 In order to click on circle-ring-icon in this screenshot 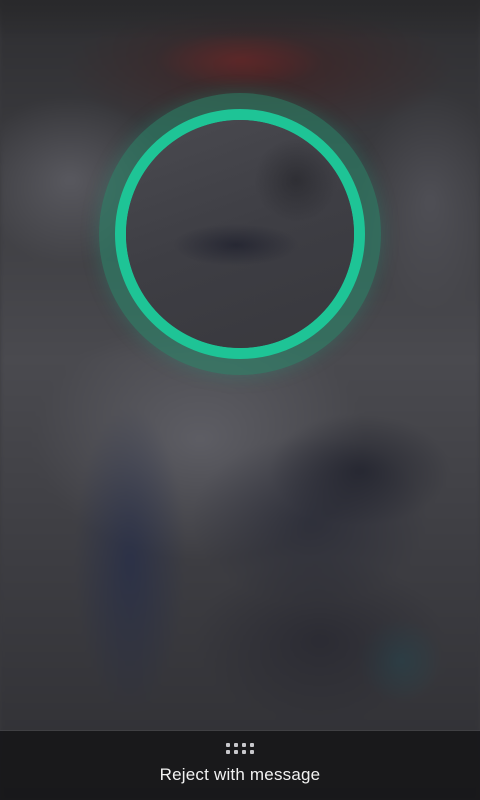, I will do `click(240, 234)`.